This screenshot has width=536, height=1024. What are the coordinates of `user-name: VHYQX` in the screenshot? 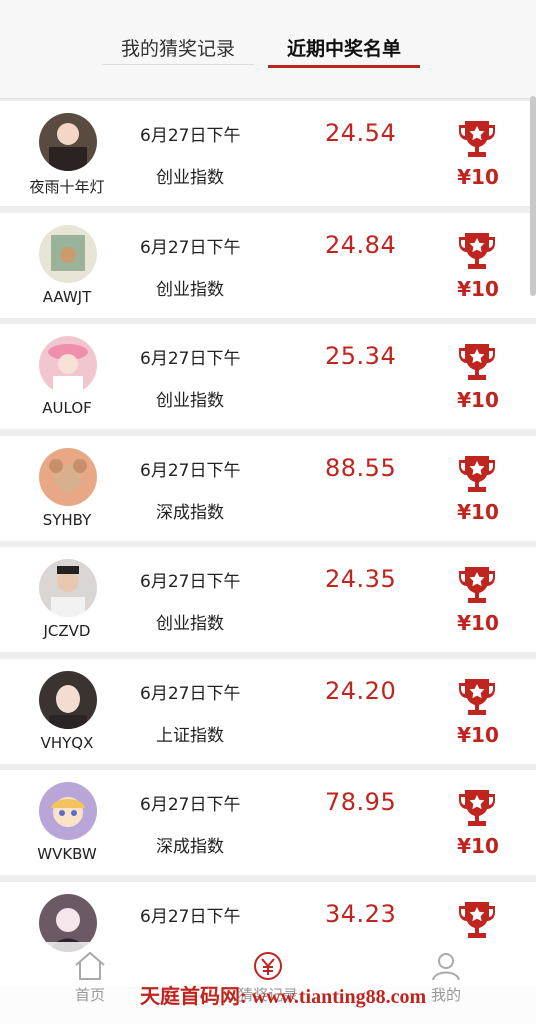 It's located at (67, 742).